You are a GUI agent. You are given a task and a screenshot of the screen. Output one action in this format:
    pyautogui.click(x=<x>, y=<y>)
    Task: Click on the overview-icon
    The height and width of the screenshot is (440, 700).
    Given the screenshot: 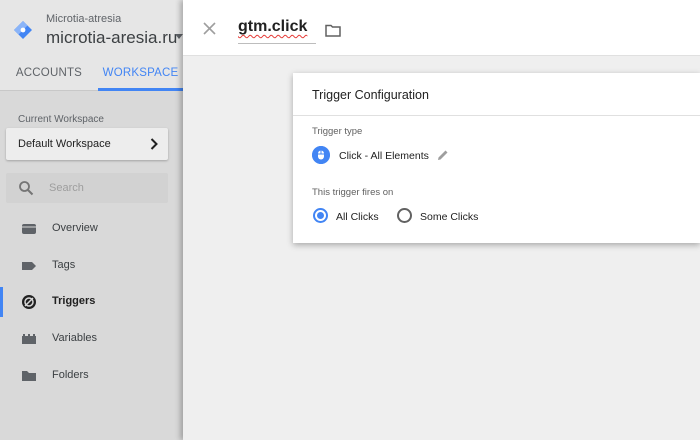 What is the action you would take?
    pyautogui.click(x=29, y=229)
    